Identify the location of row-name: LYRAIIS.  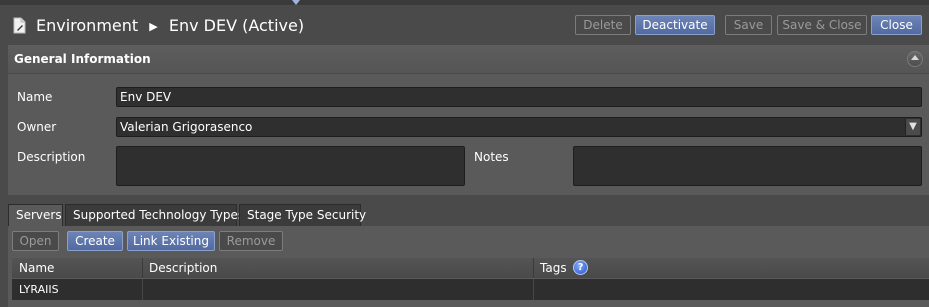
(39, 289).